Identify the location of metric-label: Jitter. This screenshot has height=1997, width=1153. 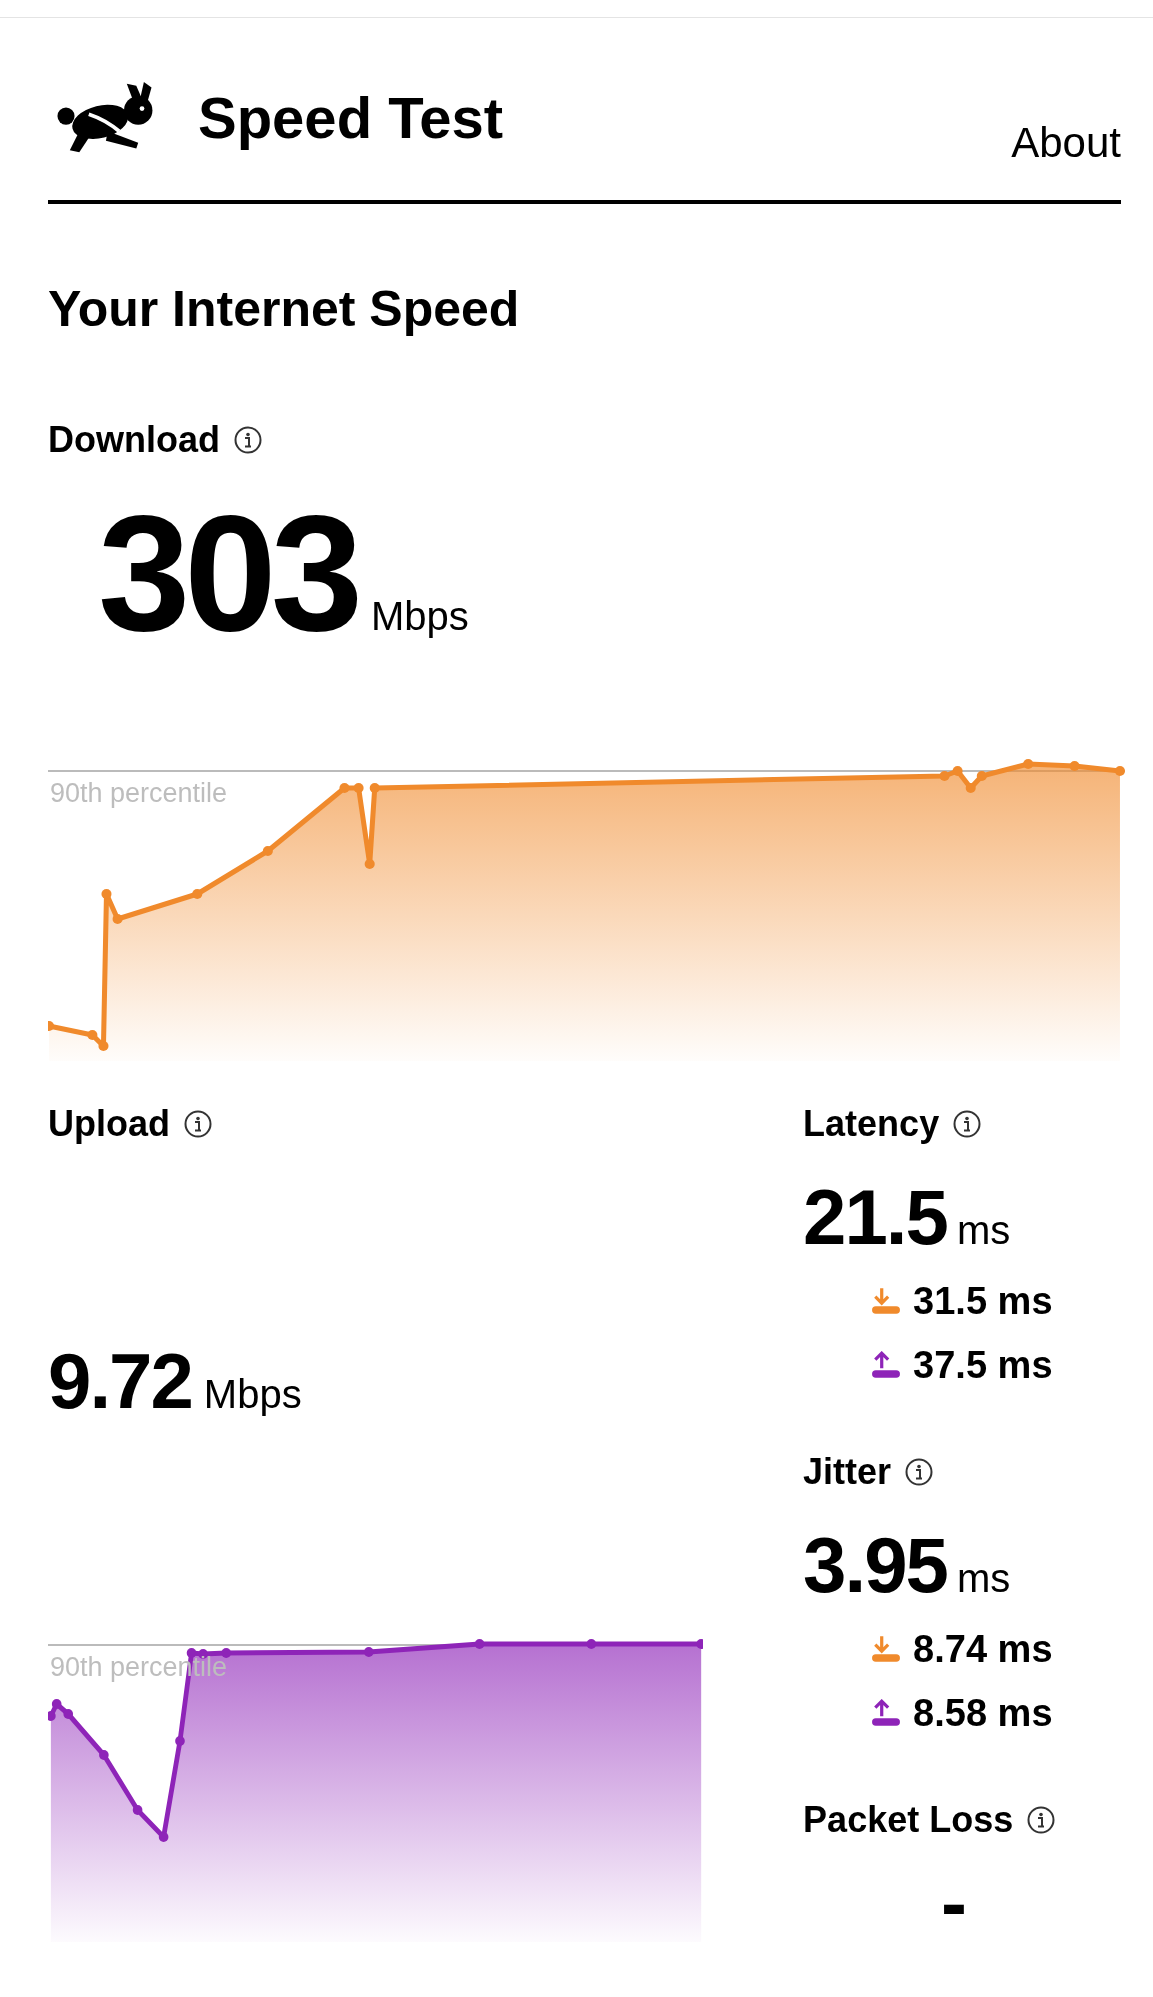
(847, 1472).